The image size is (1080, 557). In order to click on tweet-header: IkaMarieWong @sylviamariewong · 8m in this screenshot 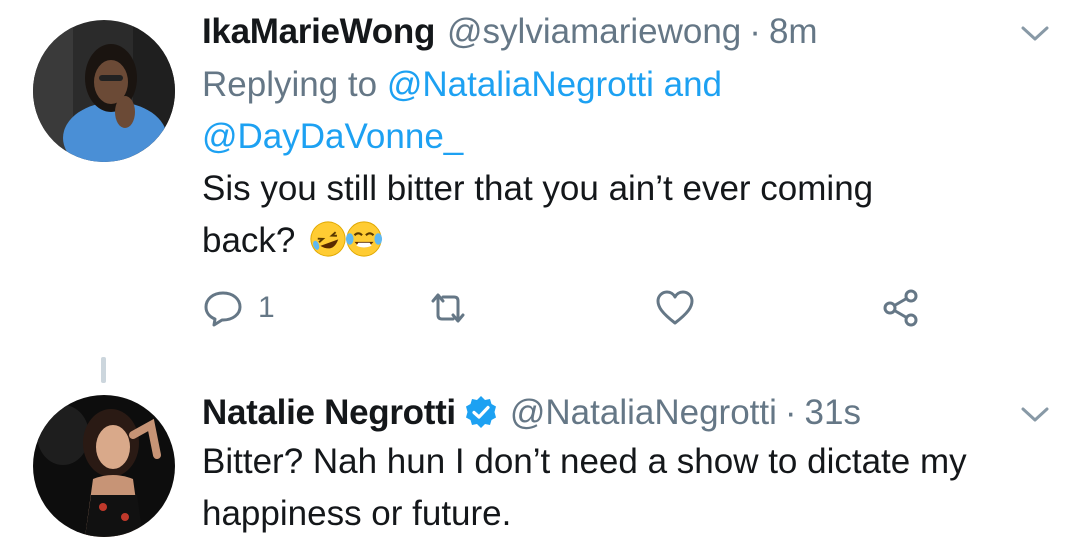, I will do `click(621, 32)`.